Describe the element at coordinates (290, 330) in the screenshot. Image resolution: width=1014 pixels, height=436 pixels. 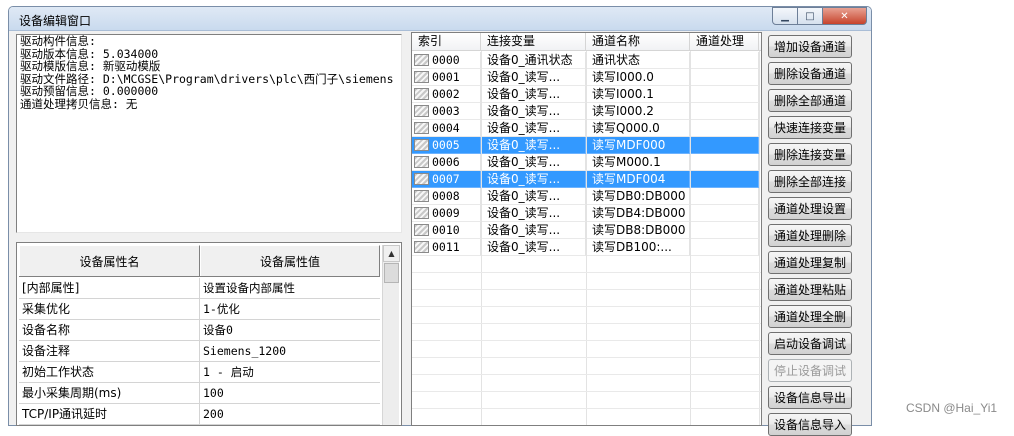
I see `property-value: 设备0` at that location.